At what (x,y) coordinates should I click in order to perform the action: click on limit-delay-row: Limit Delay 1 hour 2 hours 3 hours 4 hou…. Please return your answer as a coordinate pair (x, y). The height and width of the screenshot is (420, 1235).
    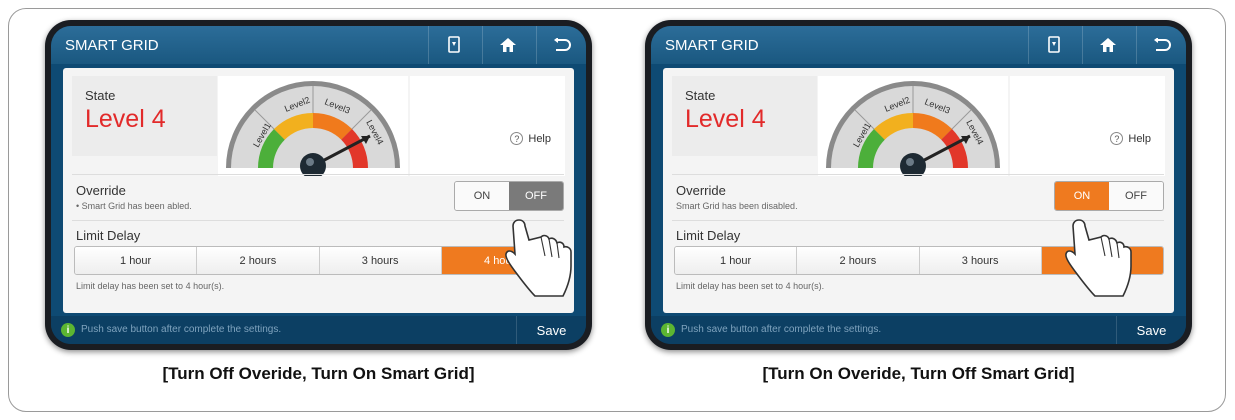
    Looking at the image, I should click on (318, 264).